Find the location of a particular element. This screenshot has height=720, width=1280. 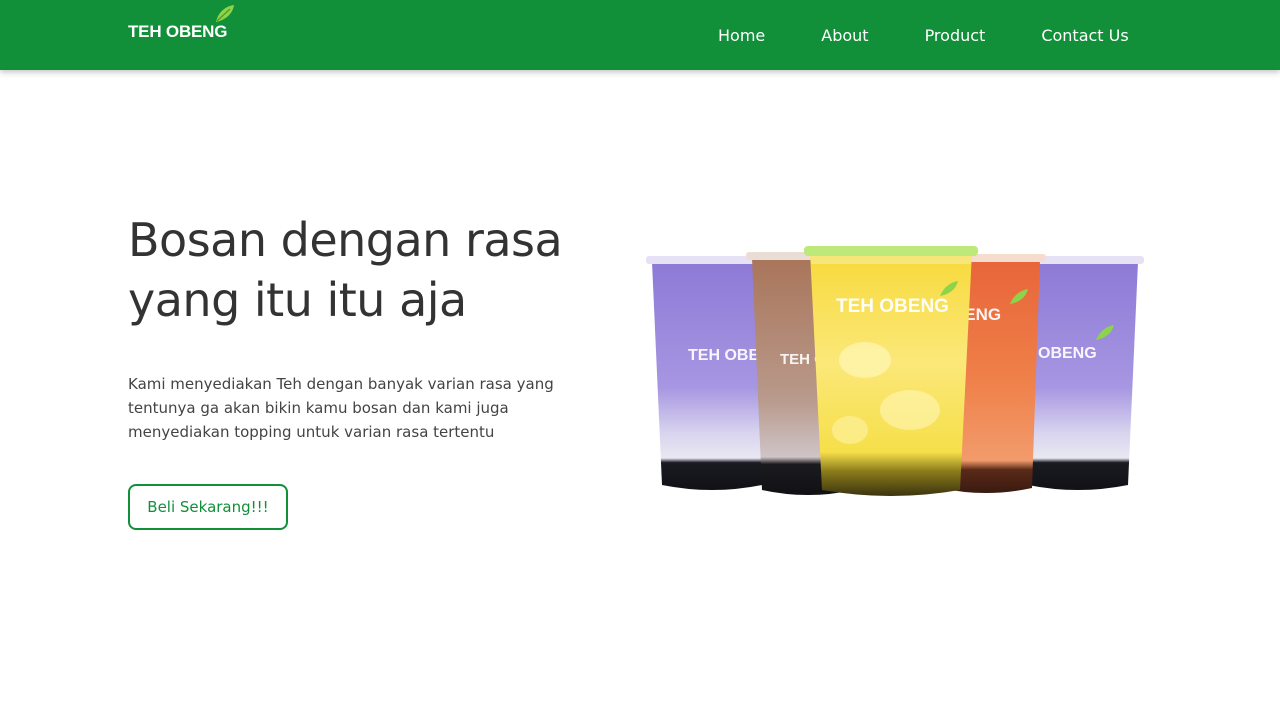

svg-text: TEH OBE is located at coordinates (723, 355).